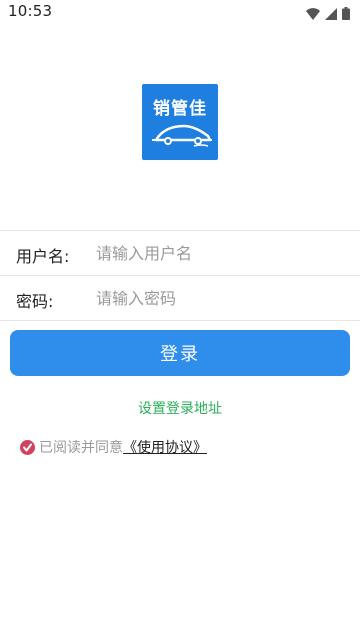 The width and height of the screenshot is (360, 640). I want to click on password-label: 密码:, so click(35, 301).